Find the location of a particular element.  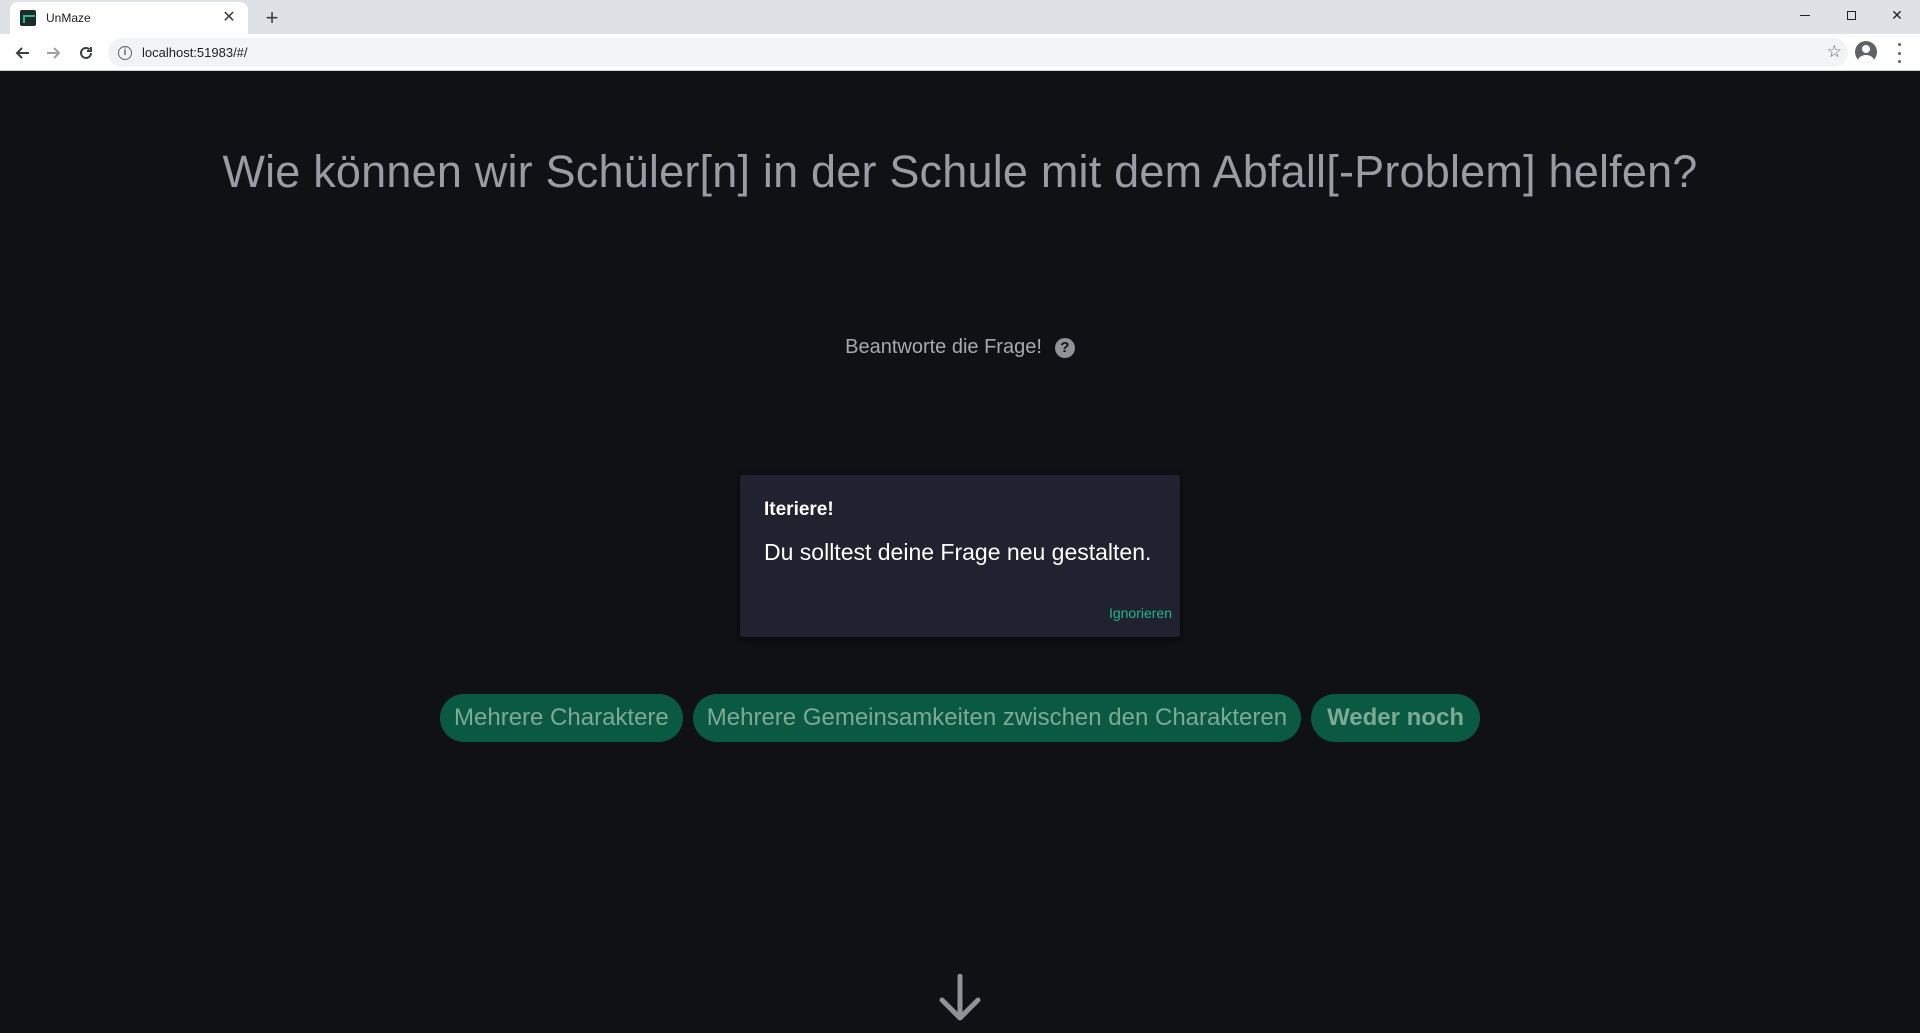

maximize-icon is located at coordinates (1851, 15).